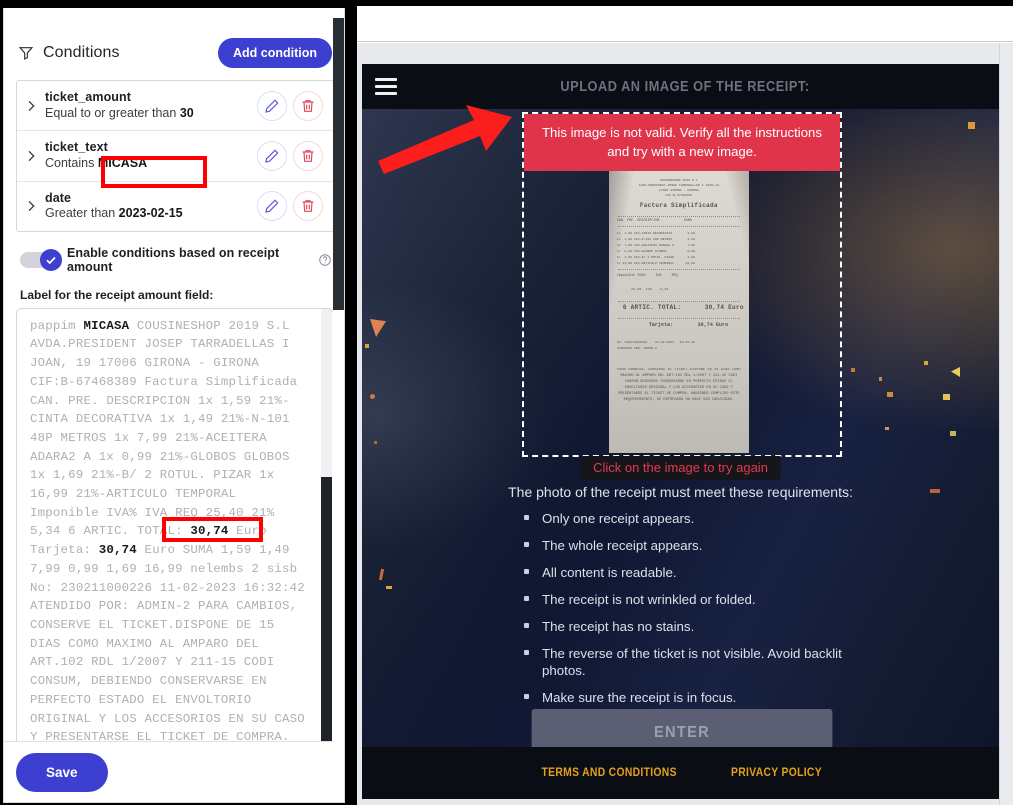 The image size is (1013, 805). I want to click on condition-value: MICASA, so click(122, 162).